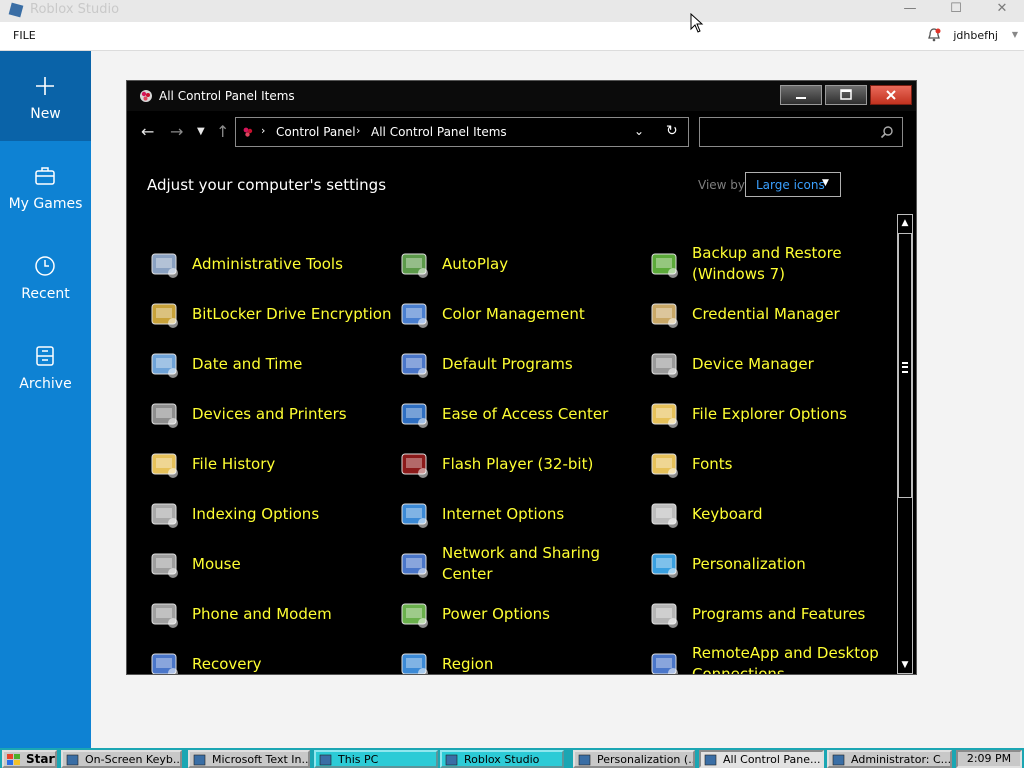 The image size is (1024, 768). Describe the element at coordinates (793, 184) in the screenshot. I see `view-by-dropdown: Large icons ▼` at that location.